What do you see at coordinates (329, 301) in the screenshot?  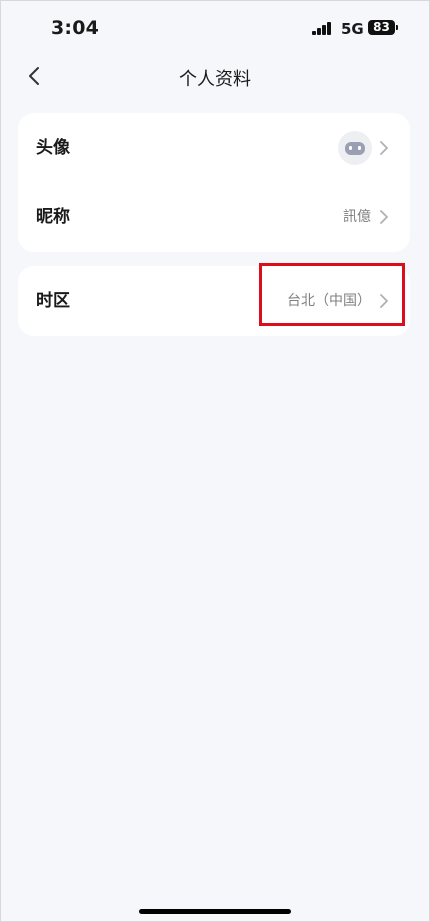 I see `timezone-value: 台北（中国）` at bounding box center [329, 301].